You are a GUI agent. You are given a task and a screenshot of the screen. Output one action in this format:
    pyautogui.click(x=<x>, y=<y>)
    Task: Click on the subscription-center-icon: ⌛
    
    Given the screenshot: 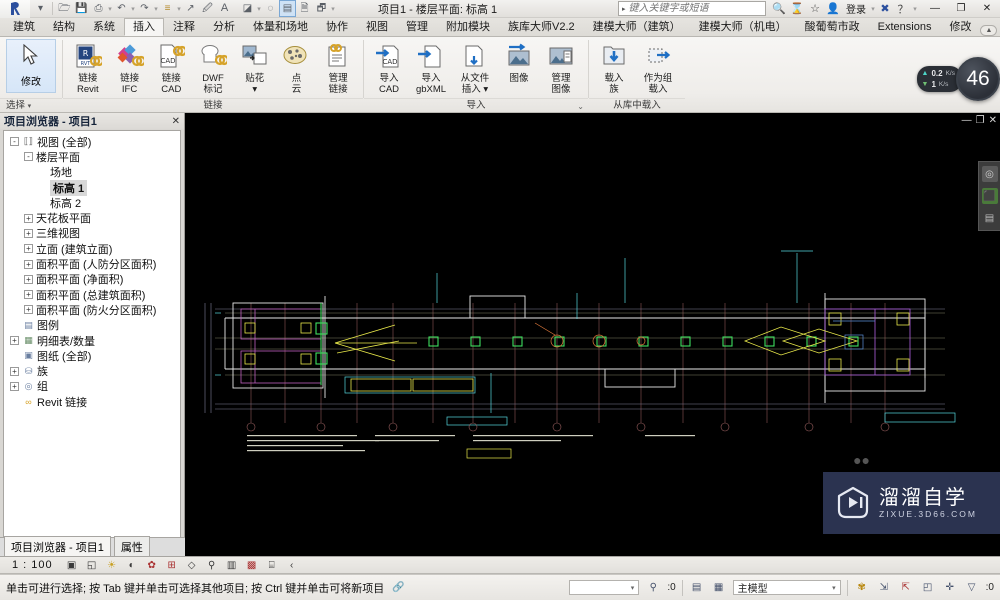 What is the action you would take?
    pyautogui.click(x=797, y=9)
    